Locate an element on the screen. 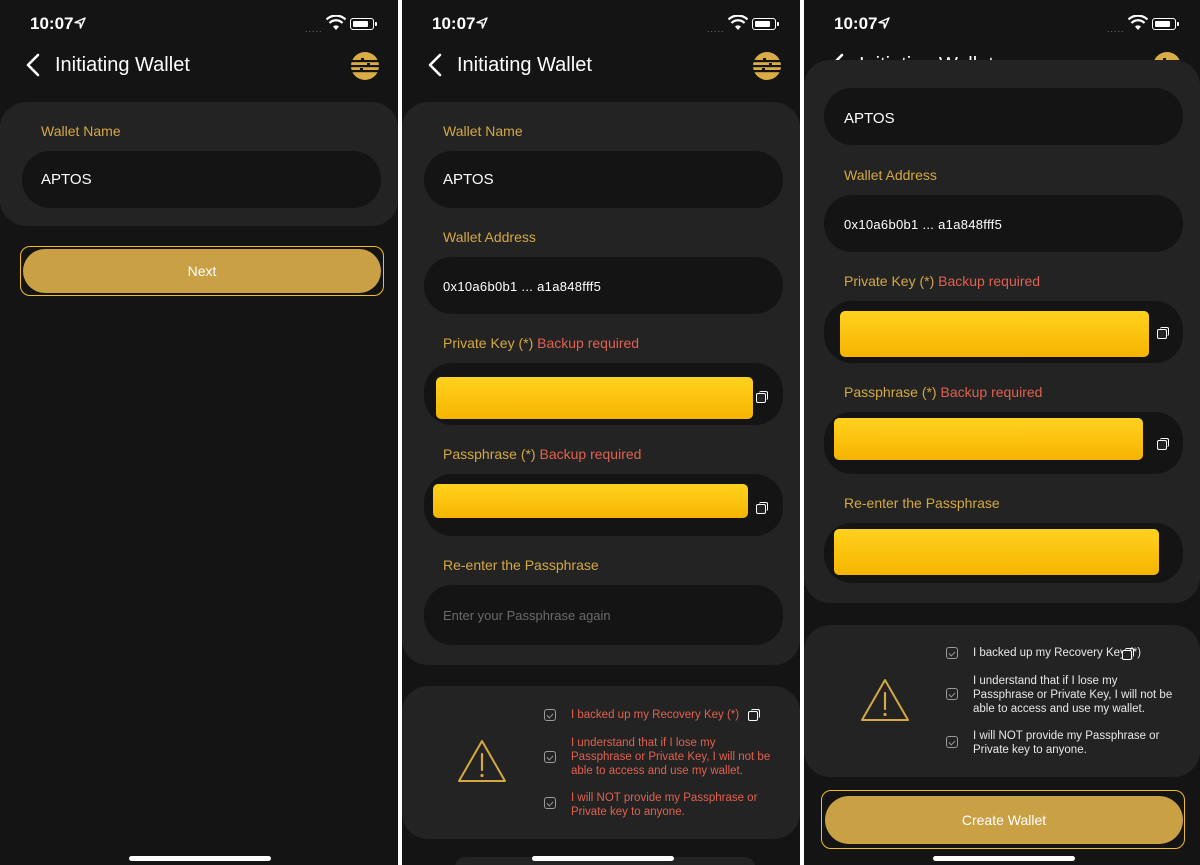 The width and height of the screenshot is (1200, 865). reenter-placeholder: Enter your Passphrase again is located at coordinates (527, 615).